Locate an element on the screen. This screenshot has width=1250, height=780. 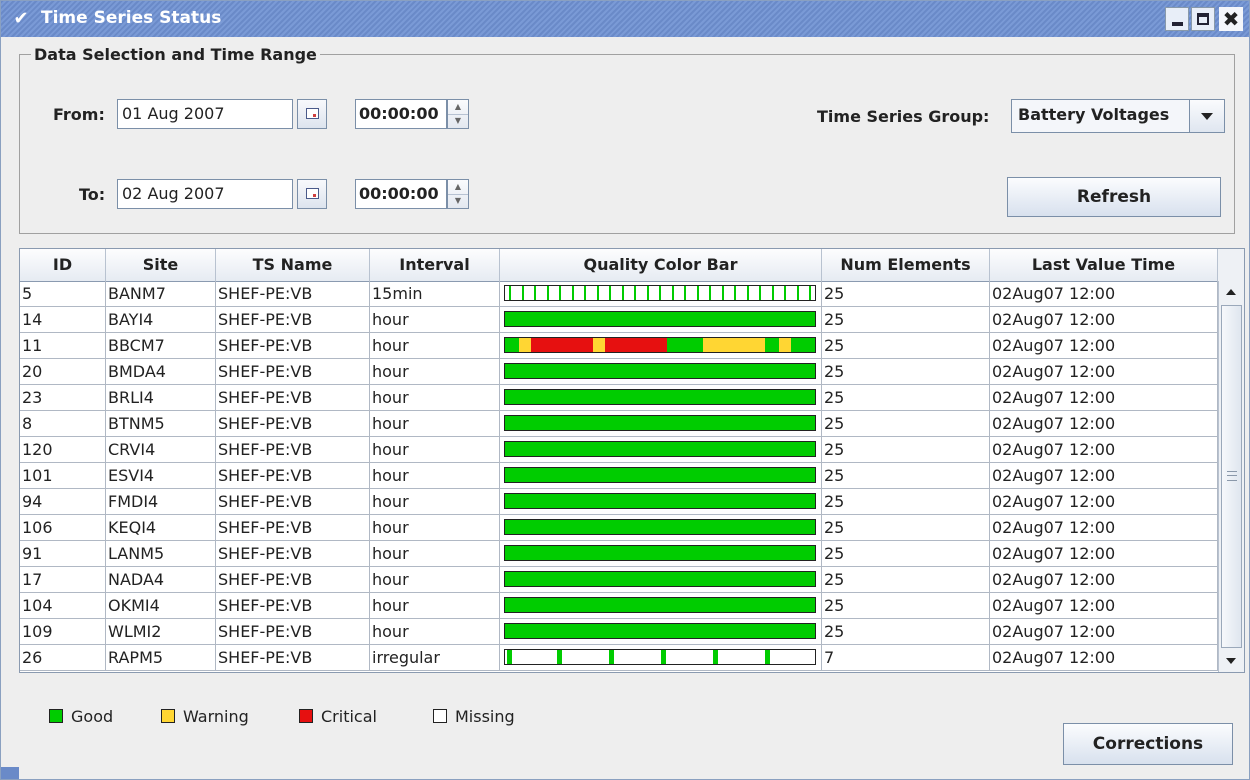
table-row: 26 RAPM5 SHEF-PE:VB irregular 7 02Aug07 12:00 is located at coordinates (619, 658).